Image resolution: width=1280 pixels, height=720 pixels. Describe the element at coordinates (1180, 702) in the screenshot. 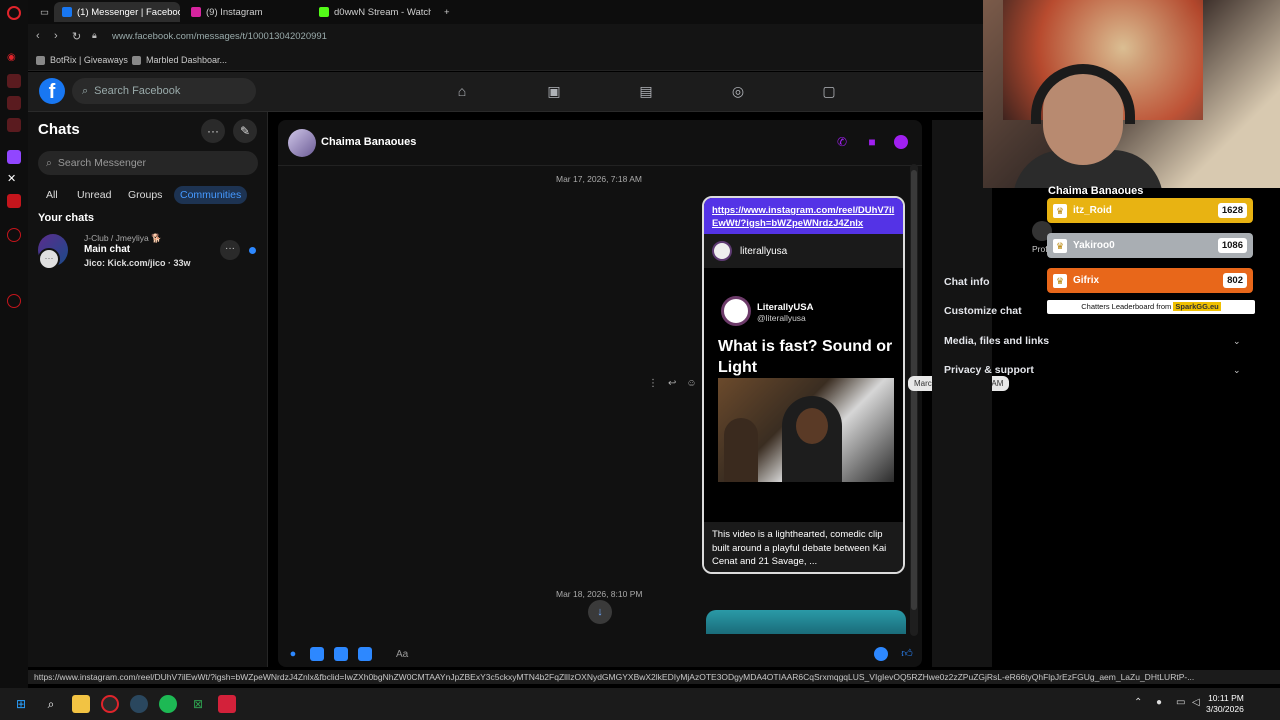

I see `network-icon: ▭` at that location.